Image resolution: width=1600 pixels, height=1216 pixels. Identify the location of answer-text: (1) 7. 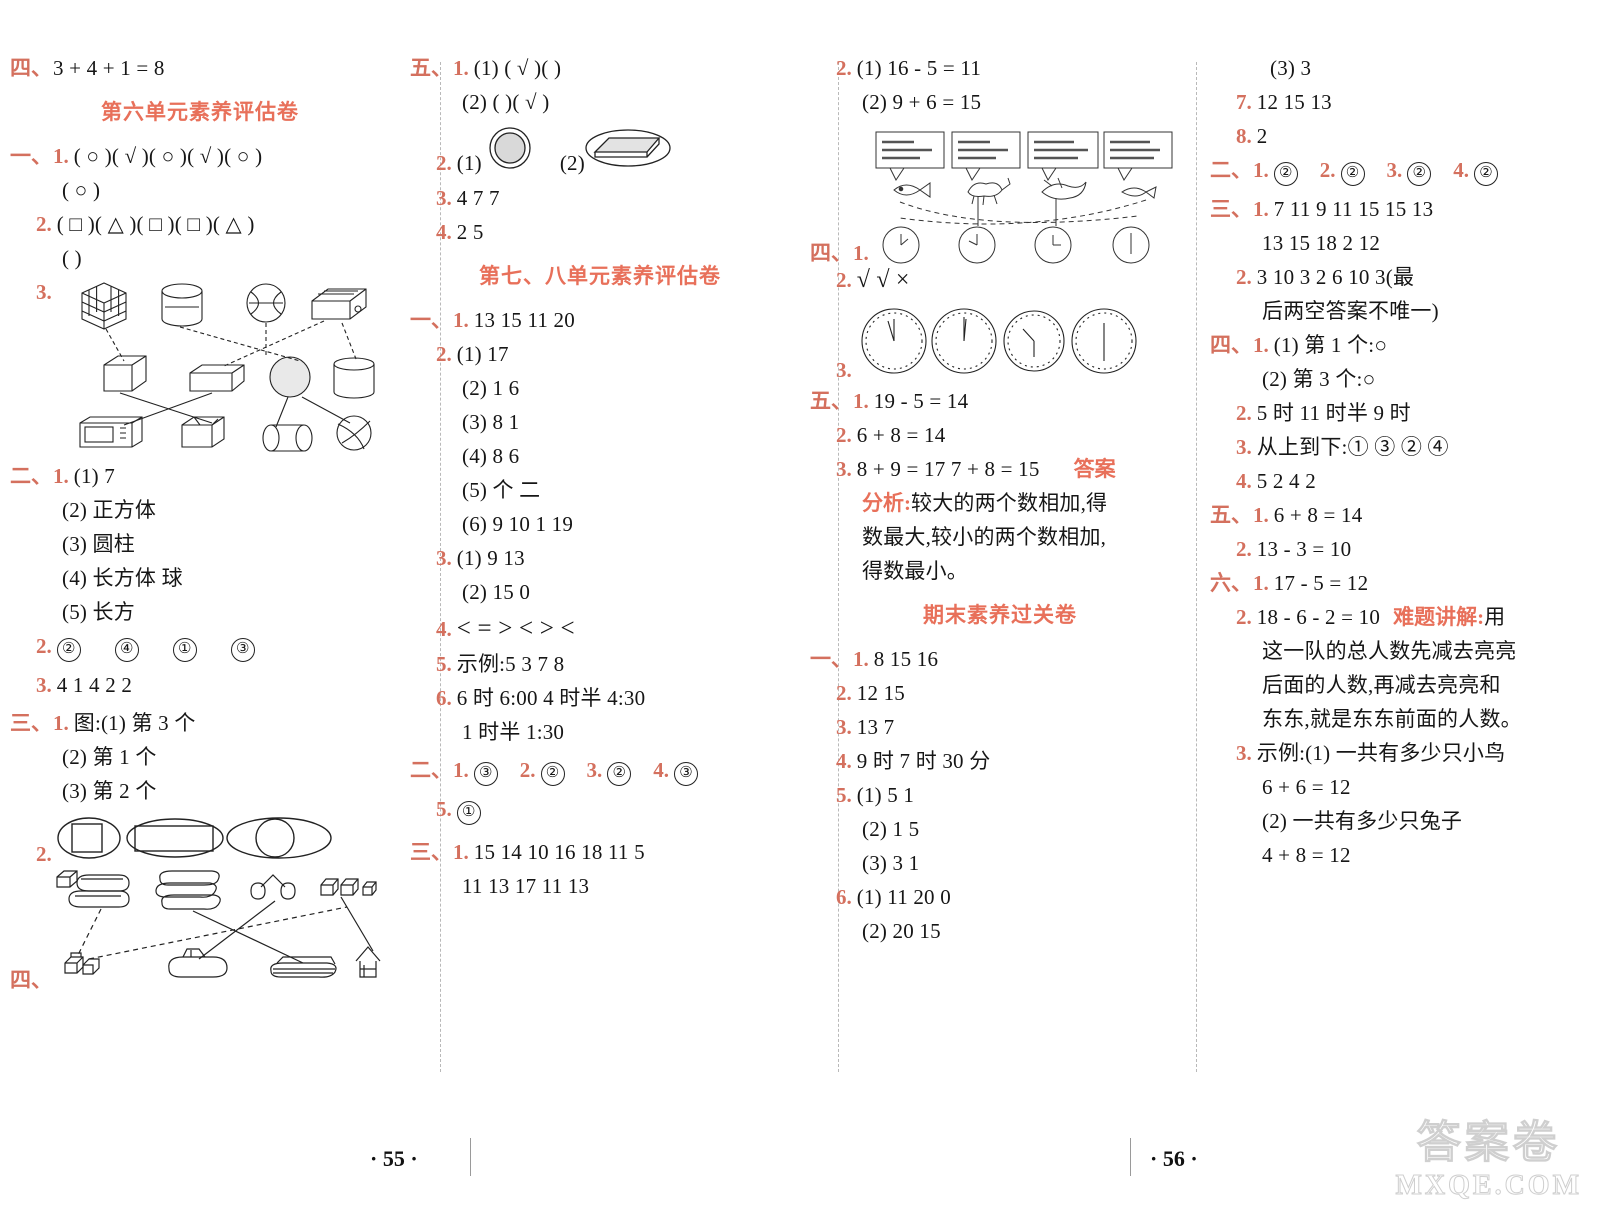
(94, 476).